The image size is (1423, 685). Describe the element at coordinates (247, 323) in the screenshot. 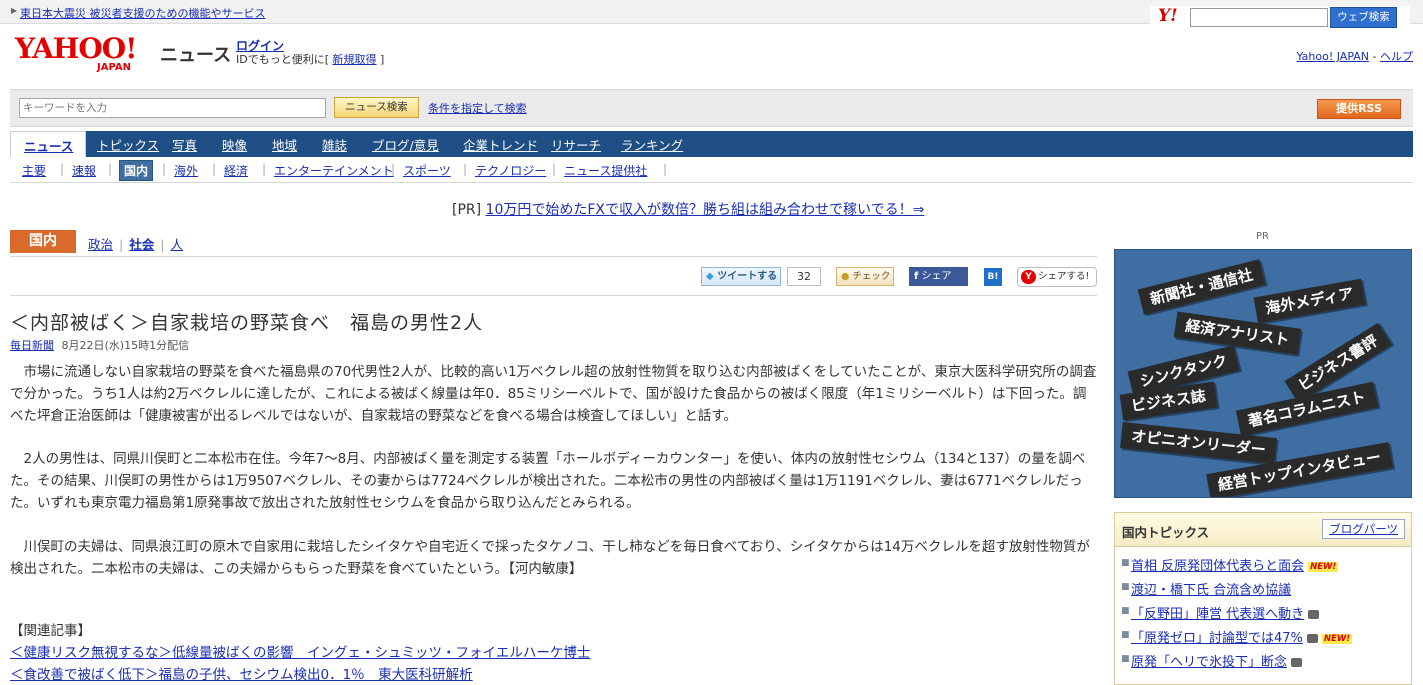

I see `article-title: ＜内部被ばく＞自家栽培の野菜食べ 福島の男性2人` at that location.